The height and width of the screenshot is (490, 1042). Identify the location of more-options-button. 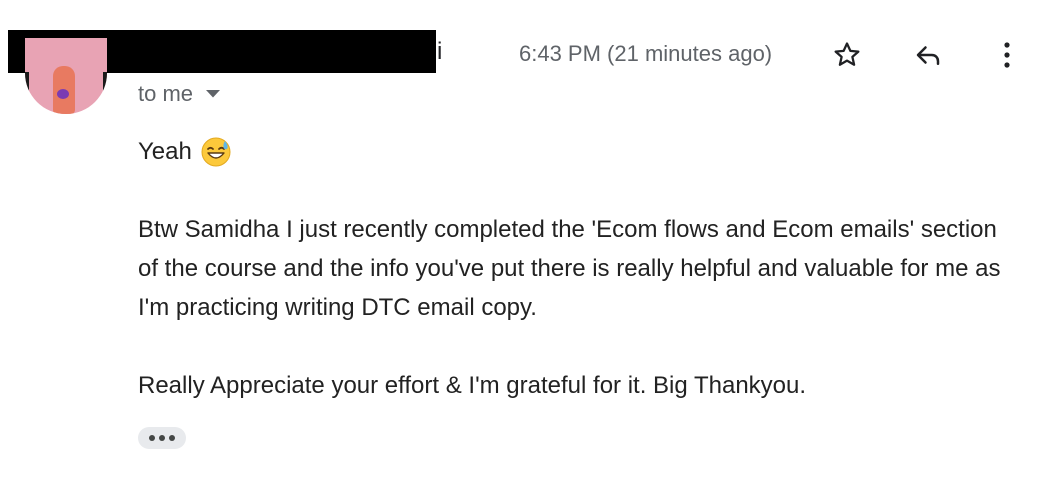
(1007, 55).